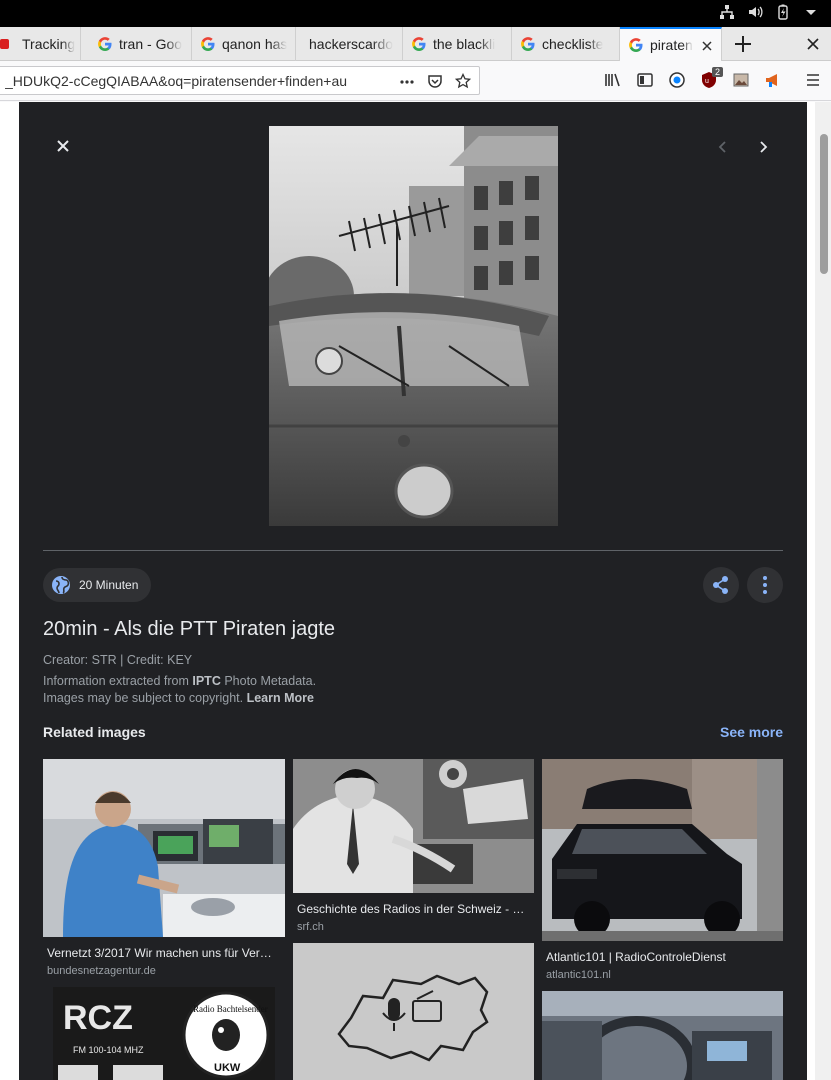  I want to click on window-close-icon, so click(813, 44).